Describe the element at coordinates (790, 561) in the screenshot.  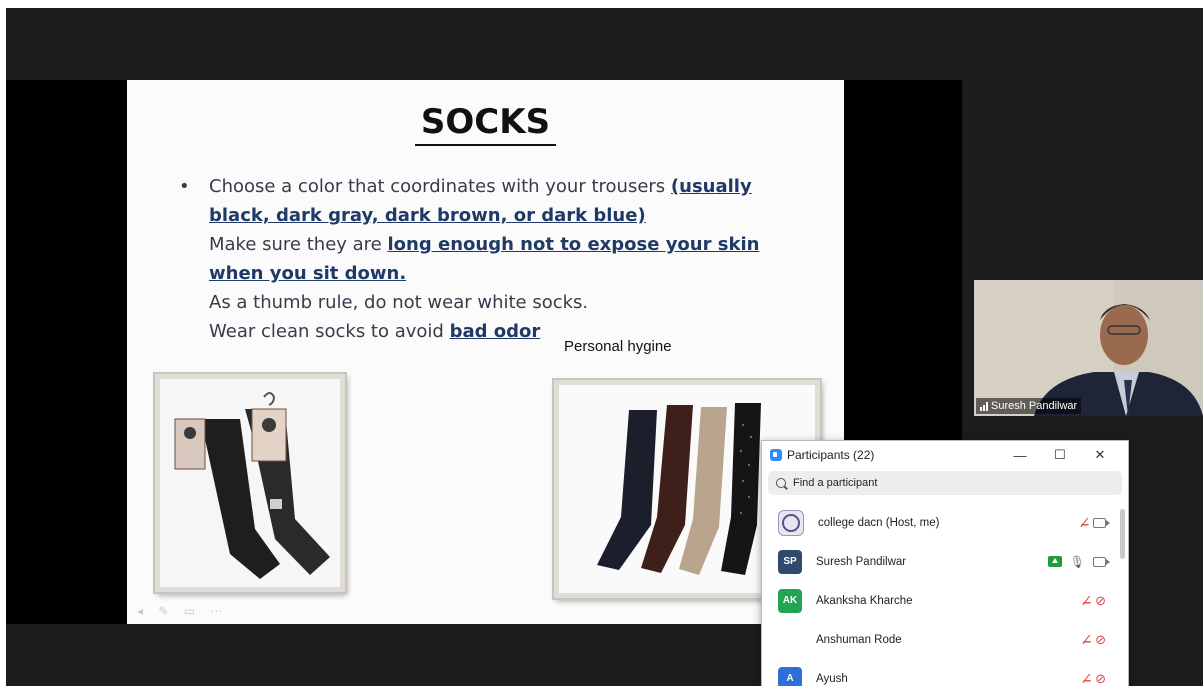
I see `avatar: SP` at that location.